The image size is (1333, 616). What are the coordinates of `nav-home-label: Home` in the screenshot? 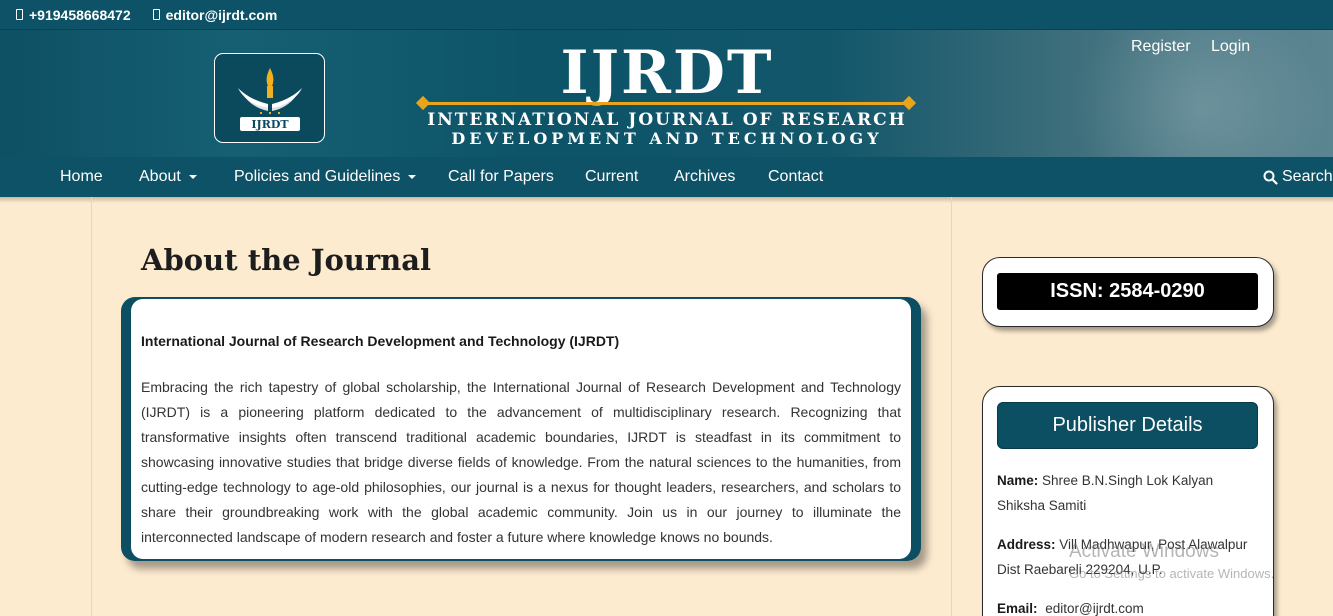 It's located at (81, 176).